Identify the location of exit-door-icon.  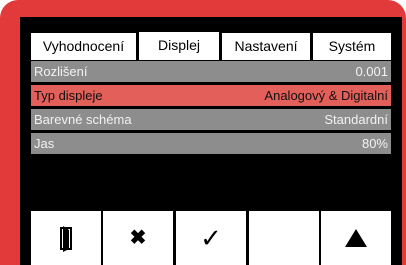
(66, 239).